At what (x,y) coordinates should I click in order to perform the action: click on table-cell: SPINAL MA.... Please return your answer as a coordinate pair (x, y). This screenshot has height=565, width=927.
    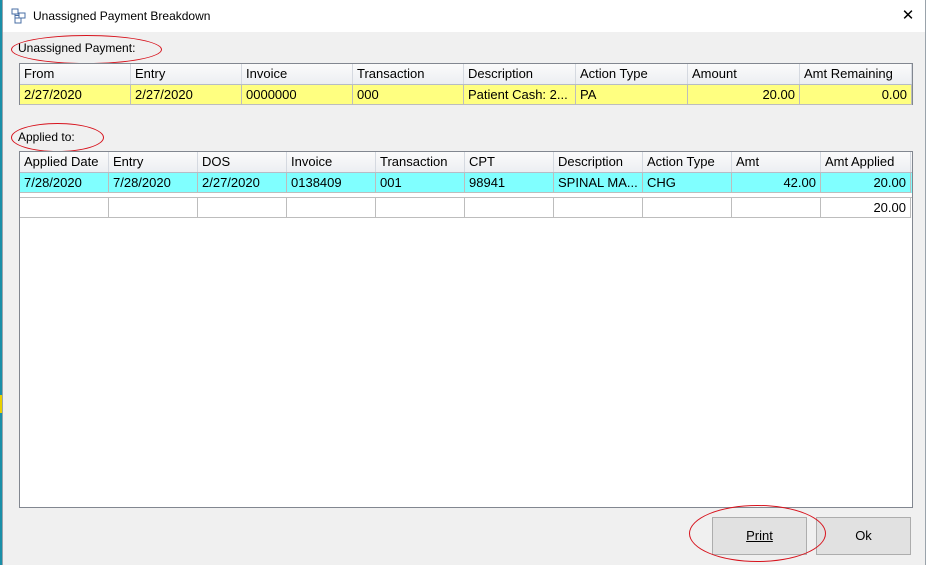
    Looking at the image, I should click on (598, 183).